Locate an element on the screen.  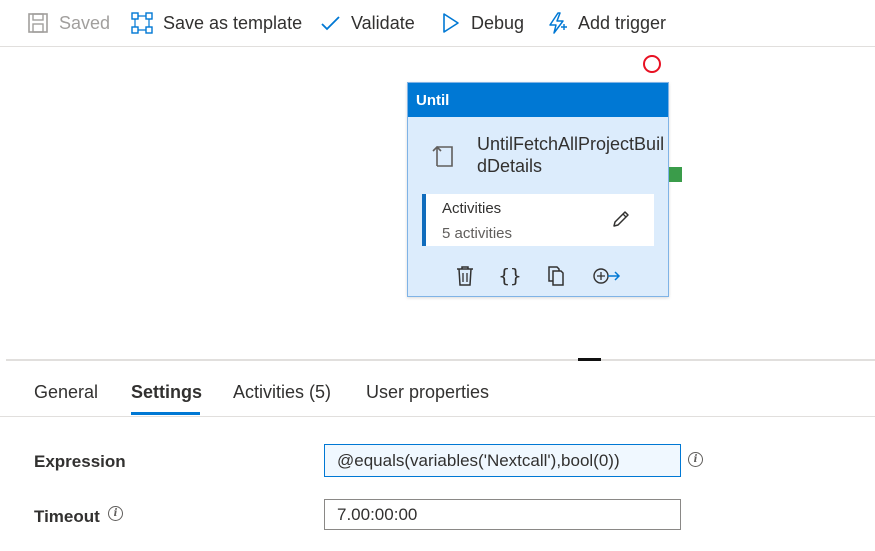
save-as-template-button: Save as template is located at coordinates (216, 23).